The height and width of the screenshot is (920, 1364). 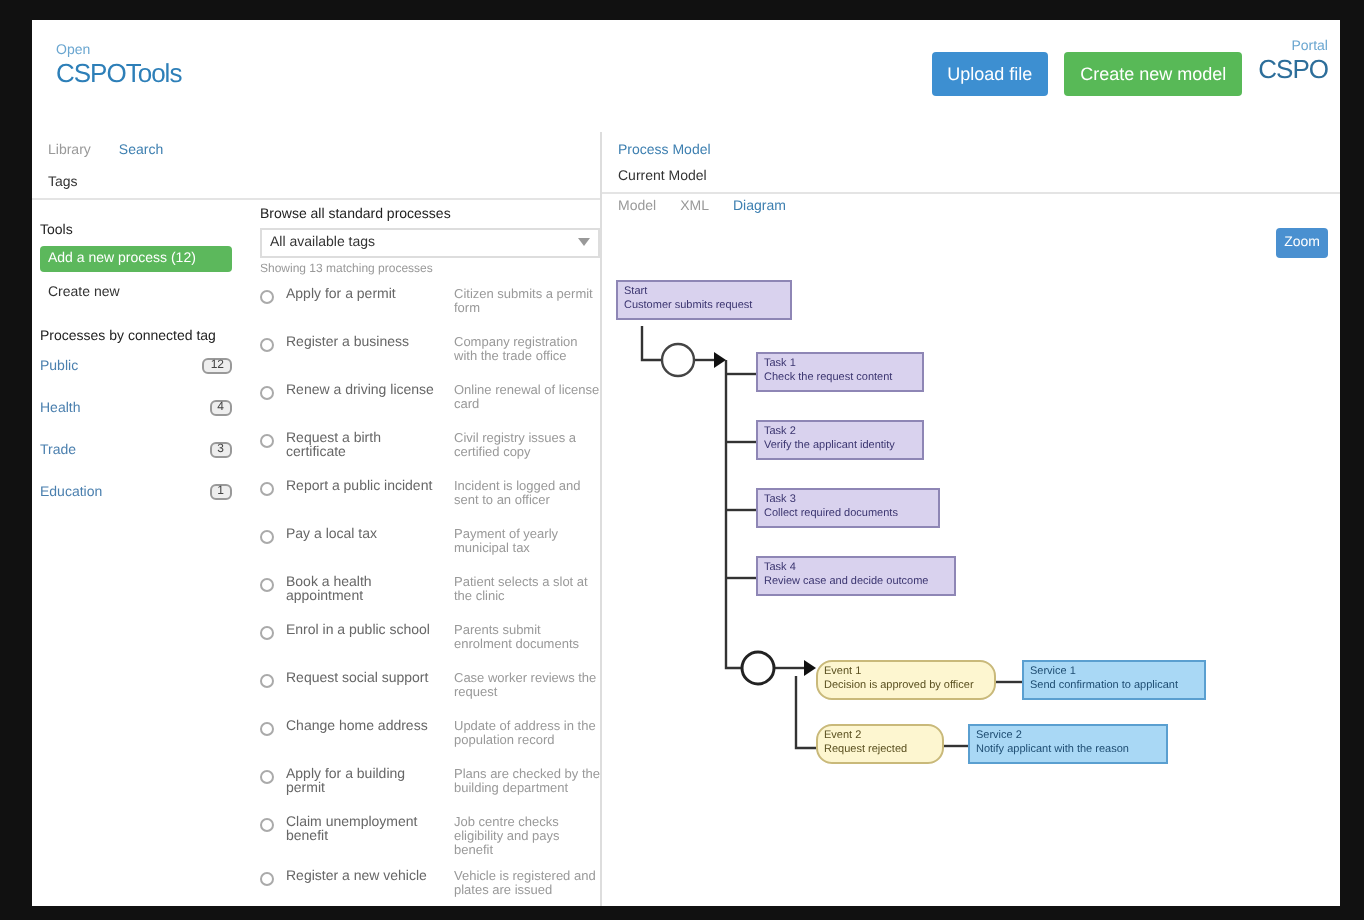 What do you see at coordinates (584, 243) in the screenshot?
I see `caret-icon` at bounding box center [584, 243].